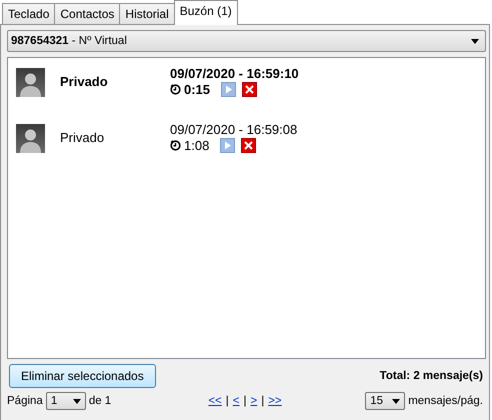  Describe the element at coordinates (215, 401) in the screenshot. I see `page-link: <<` at that location.